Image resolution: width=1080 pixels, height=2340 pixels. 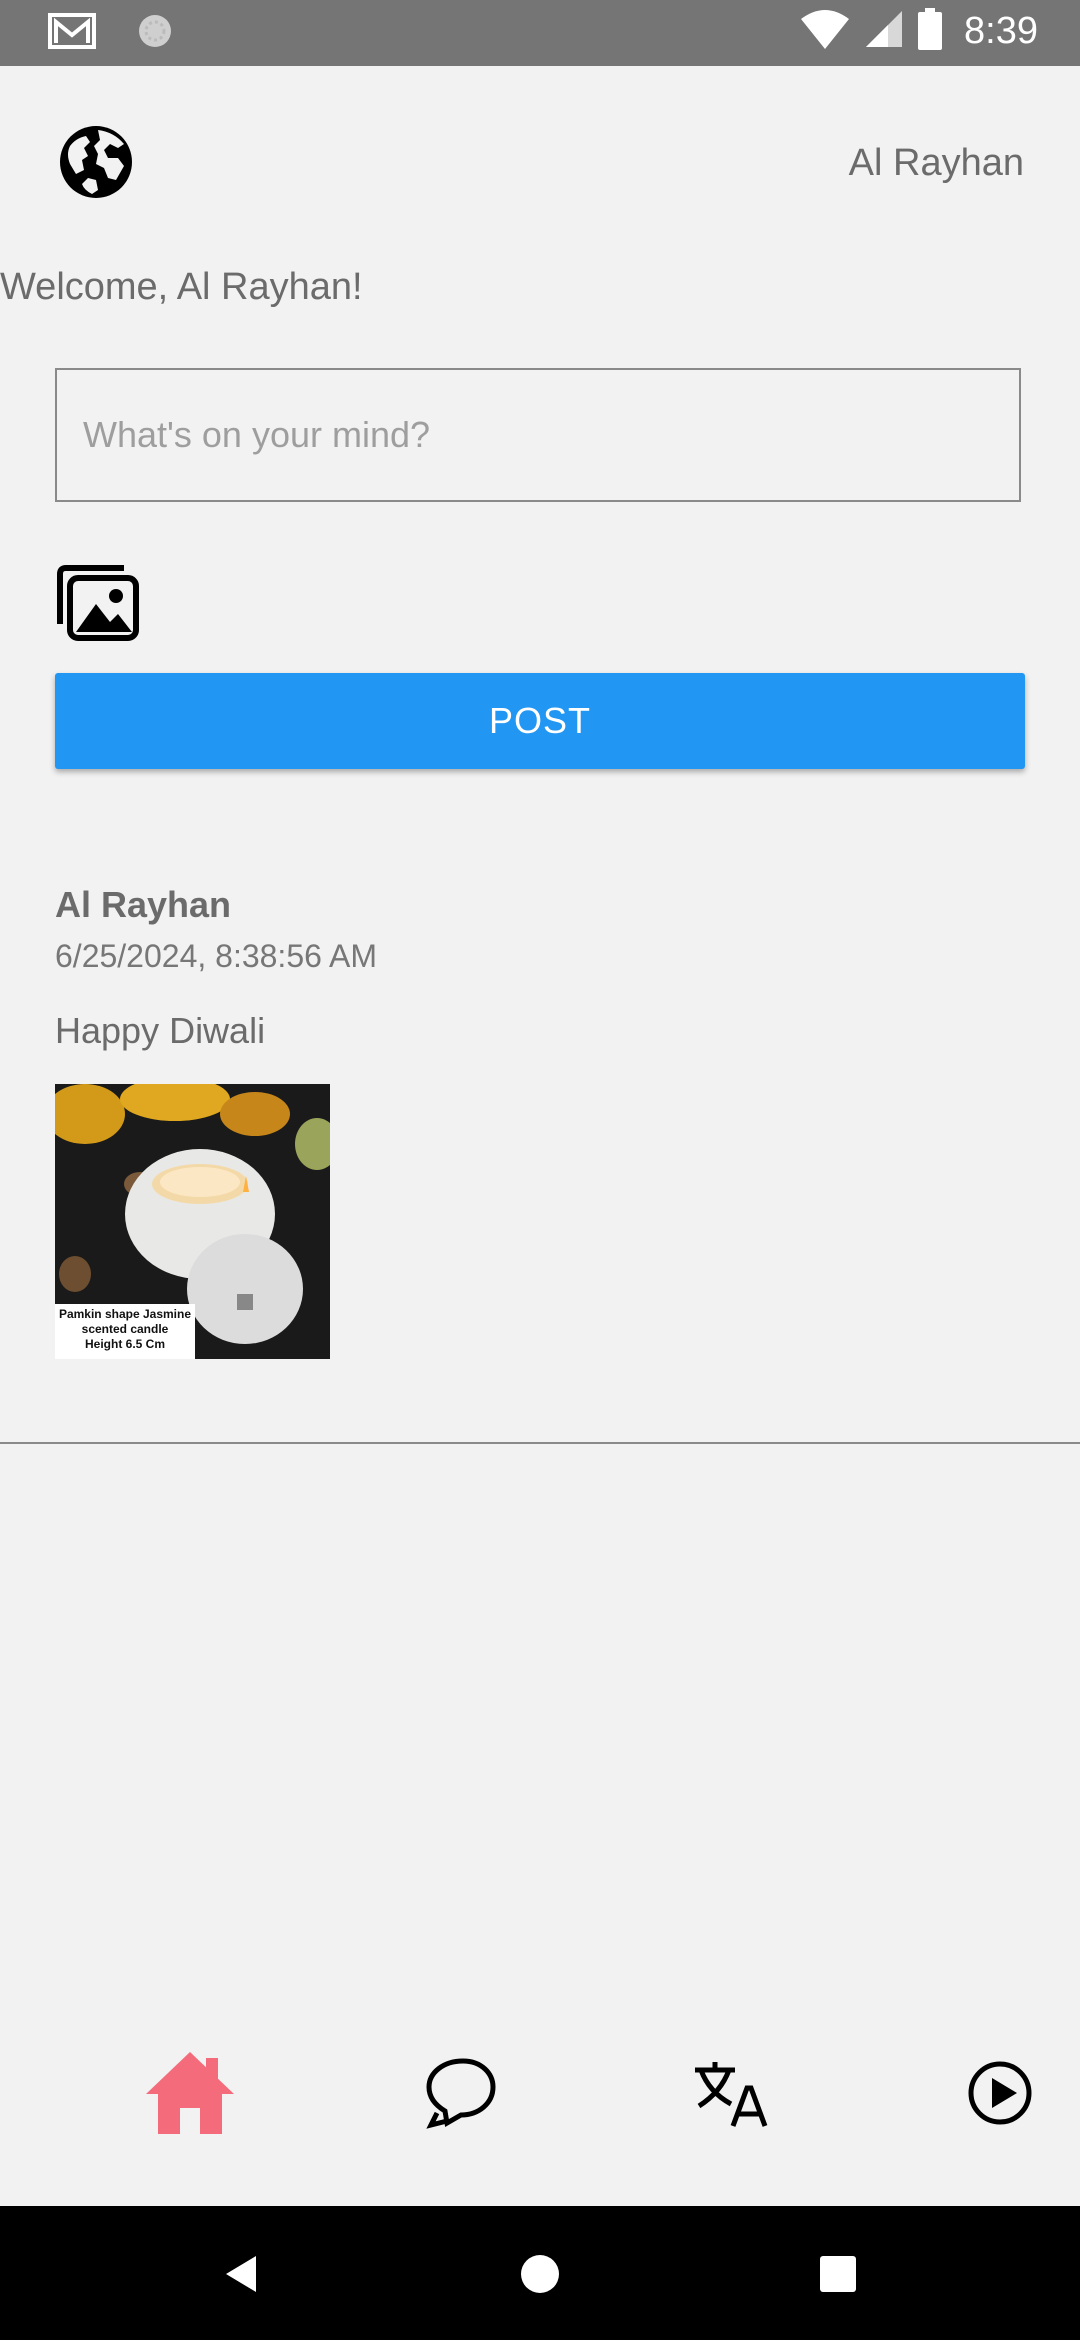 I want to click on post-timestamp: 6/25/2024, 8:38:56 AM, so click(x=216, y=956).